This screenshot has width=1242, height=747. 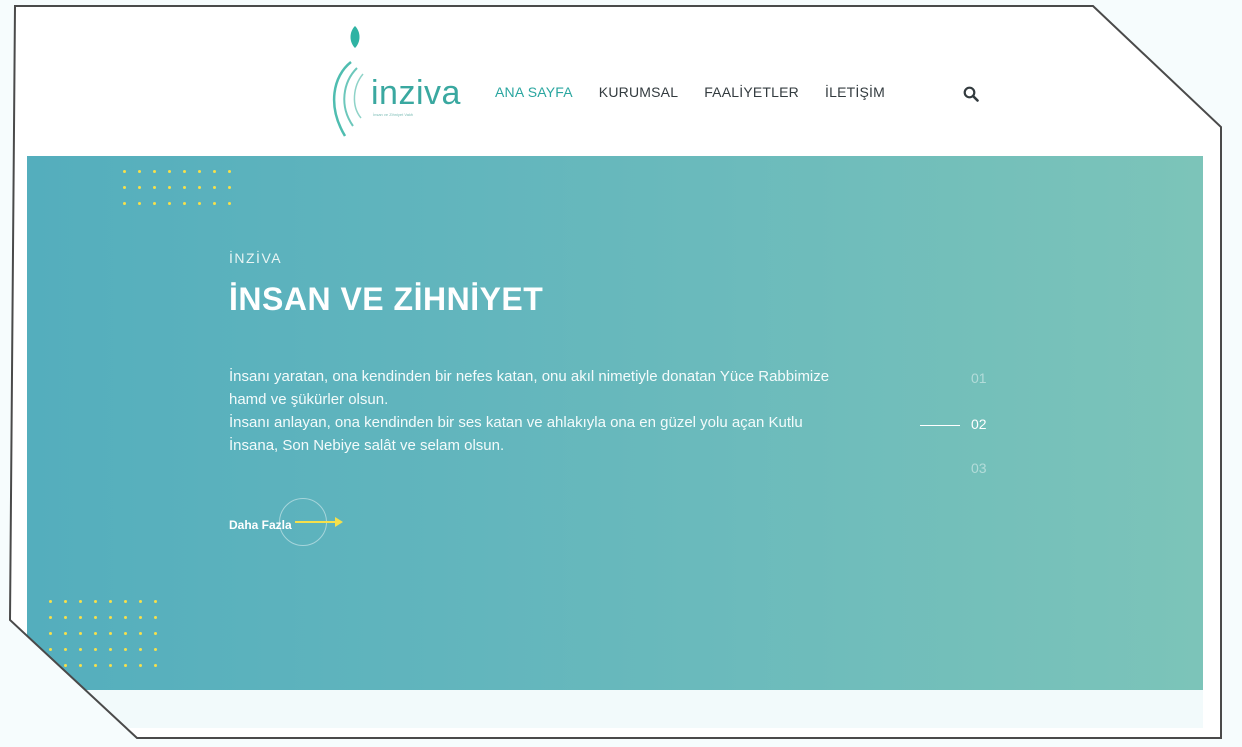 What do you see at coordinates (615, 709) in the screenshot?
I see `section-divider` at bounding box center [615, 709].